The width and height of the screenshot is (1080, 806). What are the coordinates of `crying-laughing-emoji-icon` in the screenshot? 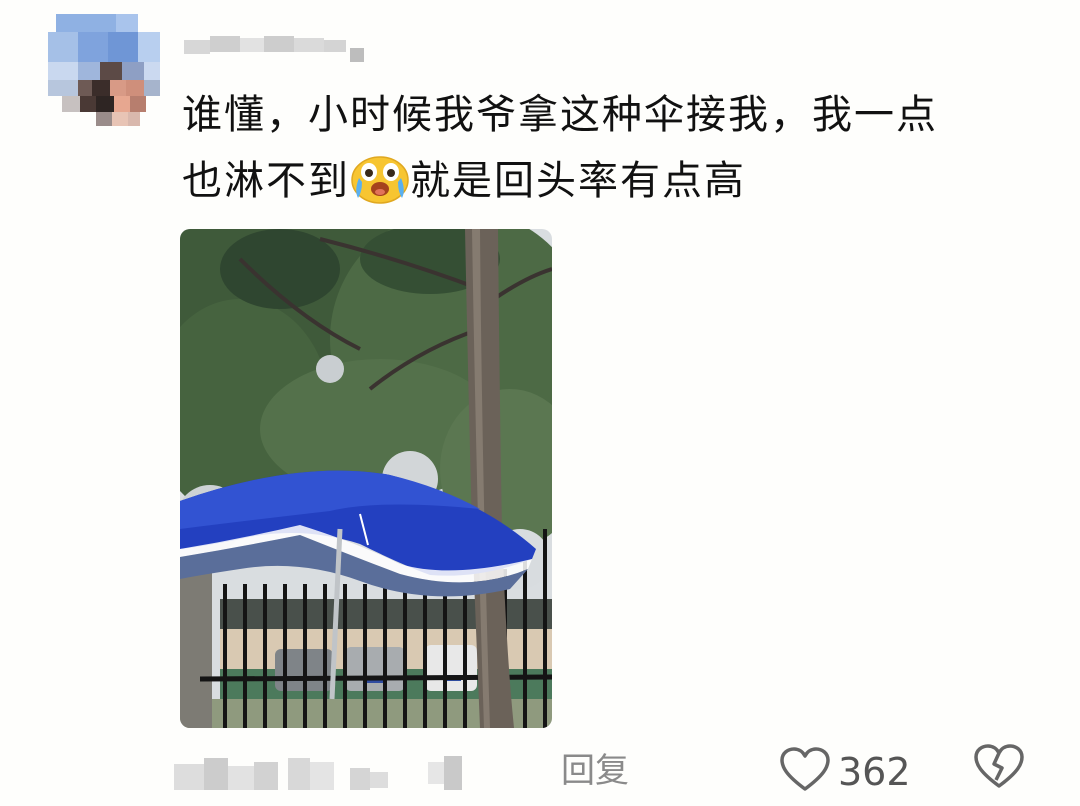 It's located at (380, 178).